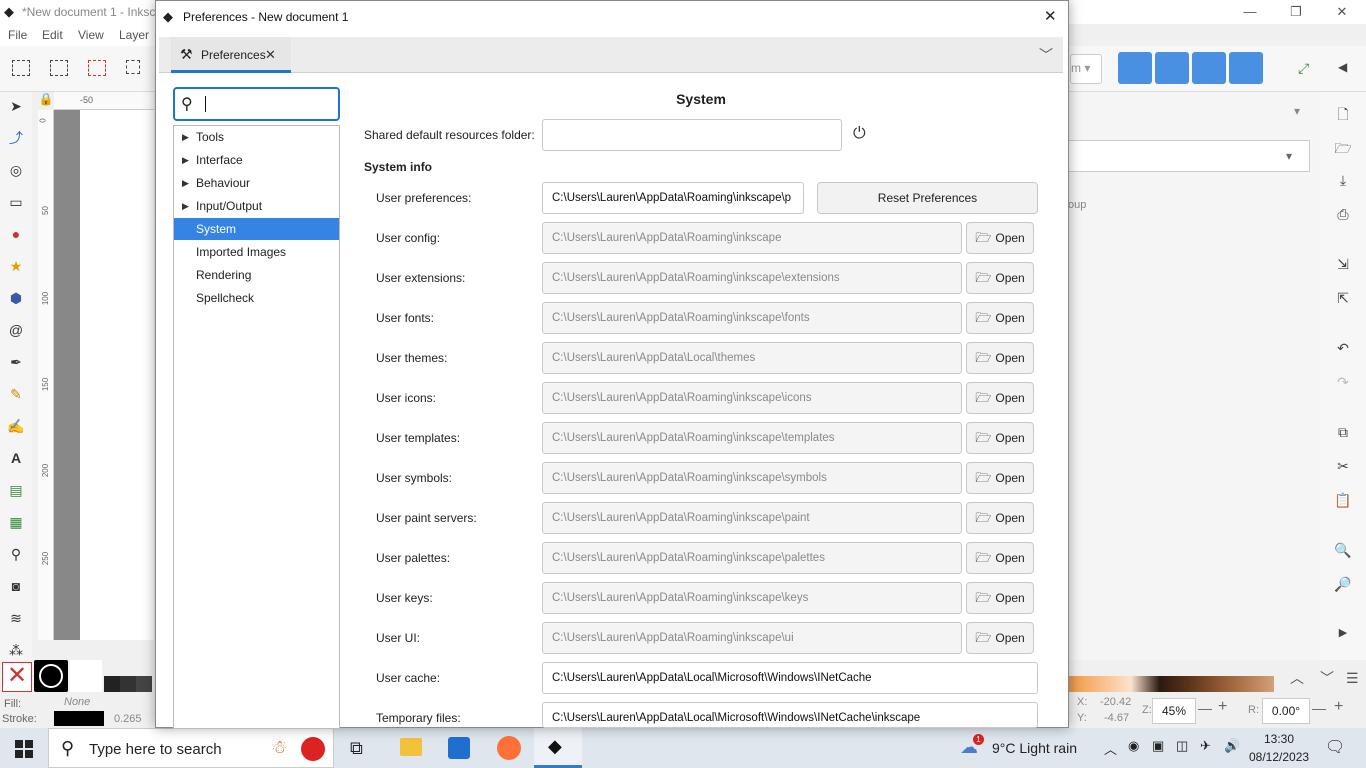 The height and width of the screenshot is (768, 1366). I want to click on transform-icon, so click(133, 67).